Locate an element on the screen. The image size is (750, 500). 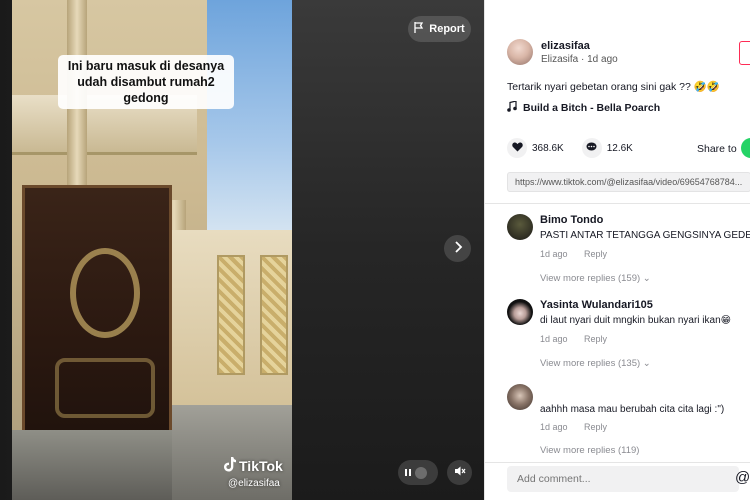
music-note-icon is located at coordinates (512, 107).